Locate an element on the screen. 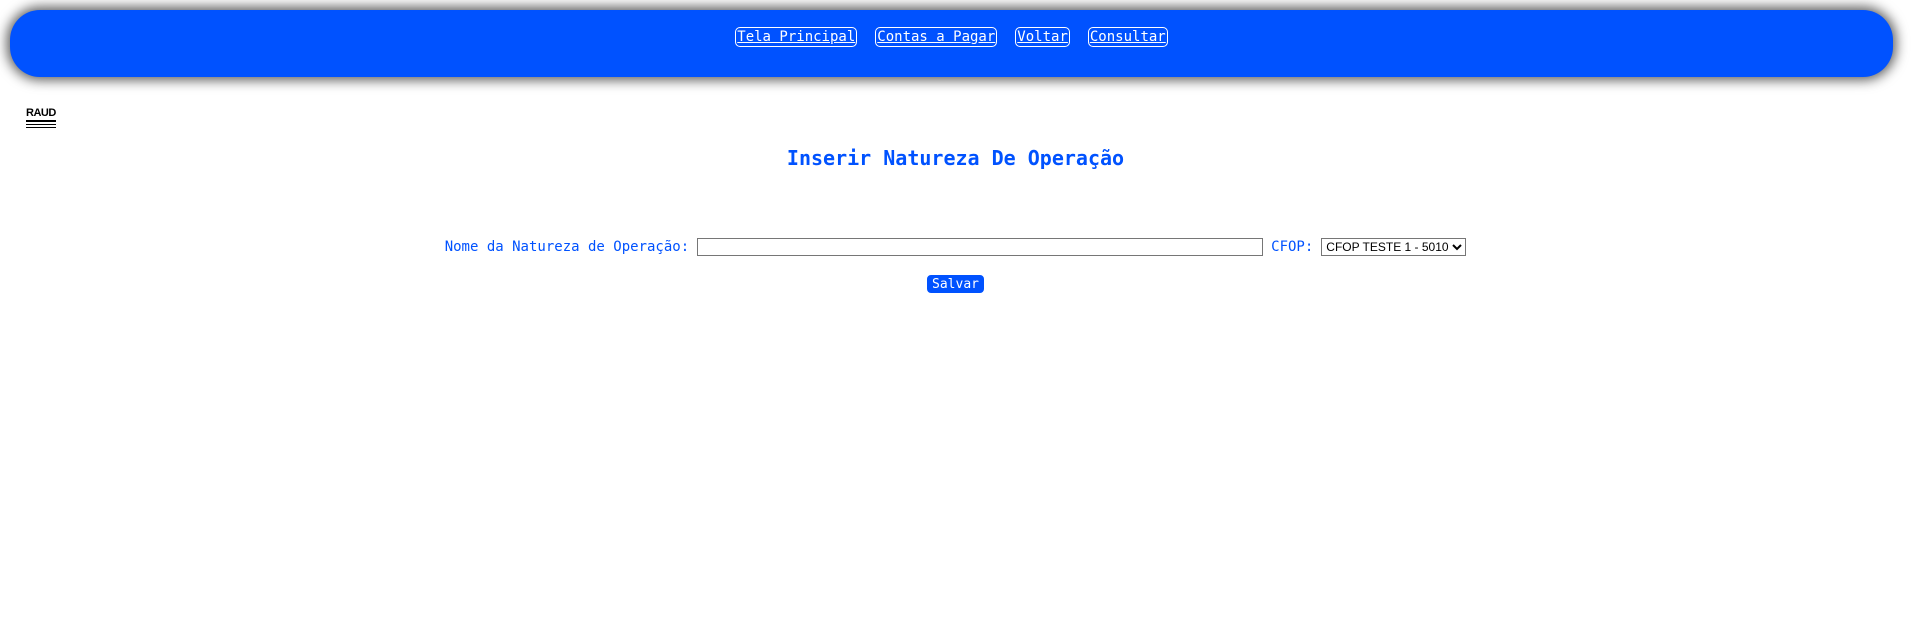 The height and width of the screenshot is (638, 1911). cfop-select: CFOP TESTE 1 - 5010 is located at coordinates (1394, 247).